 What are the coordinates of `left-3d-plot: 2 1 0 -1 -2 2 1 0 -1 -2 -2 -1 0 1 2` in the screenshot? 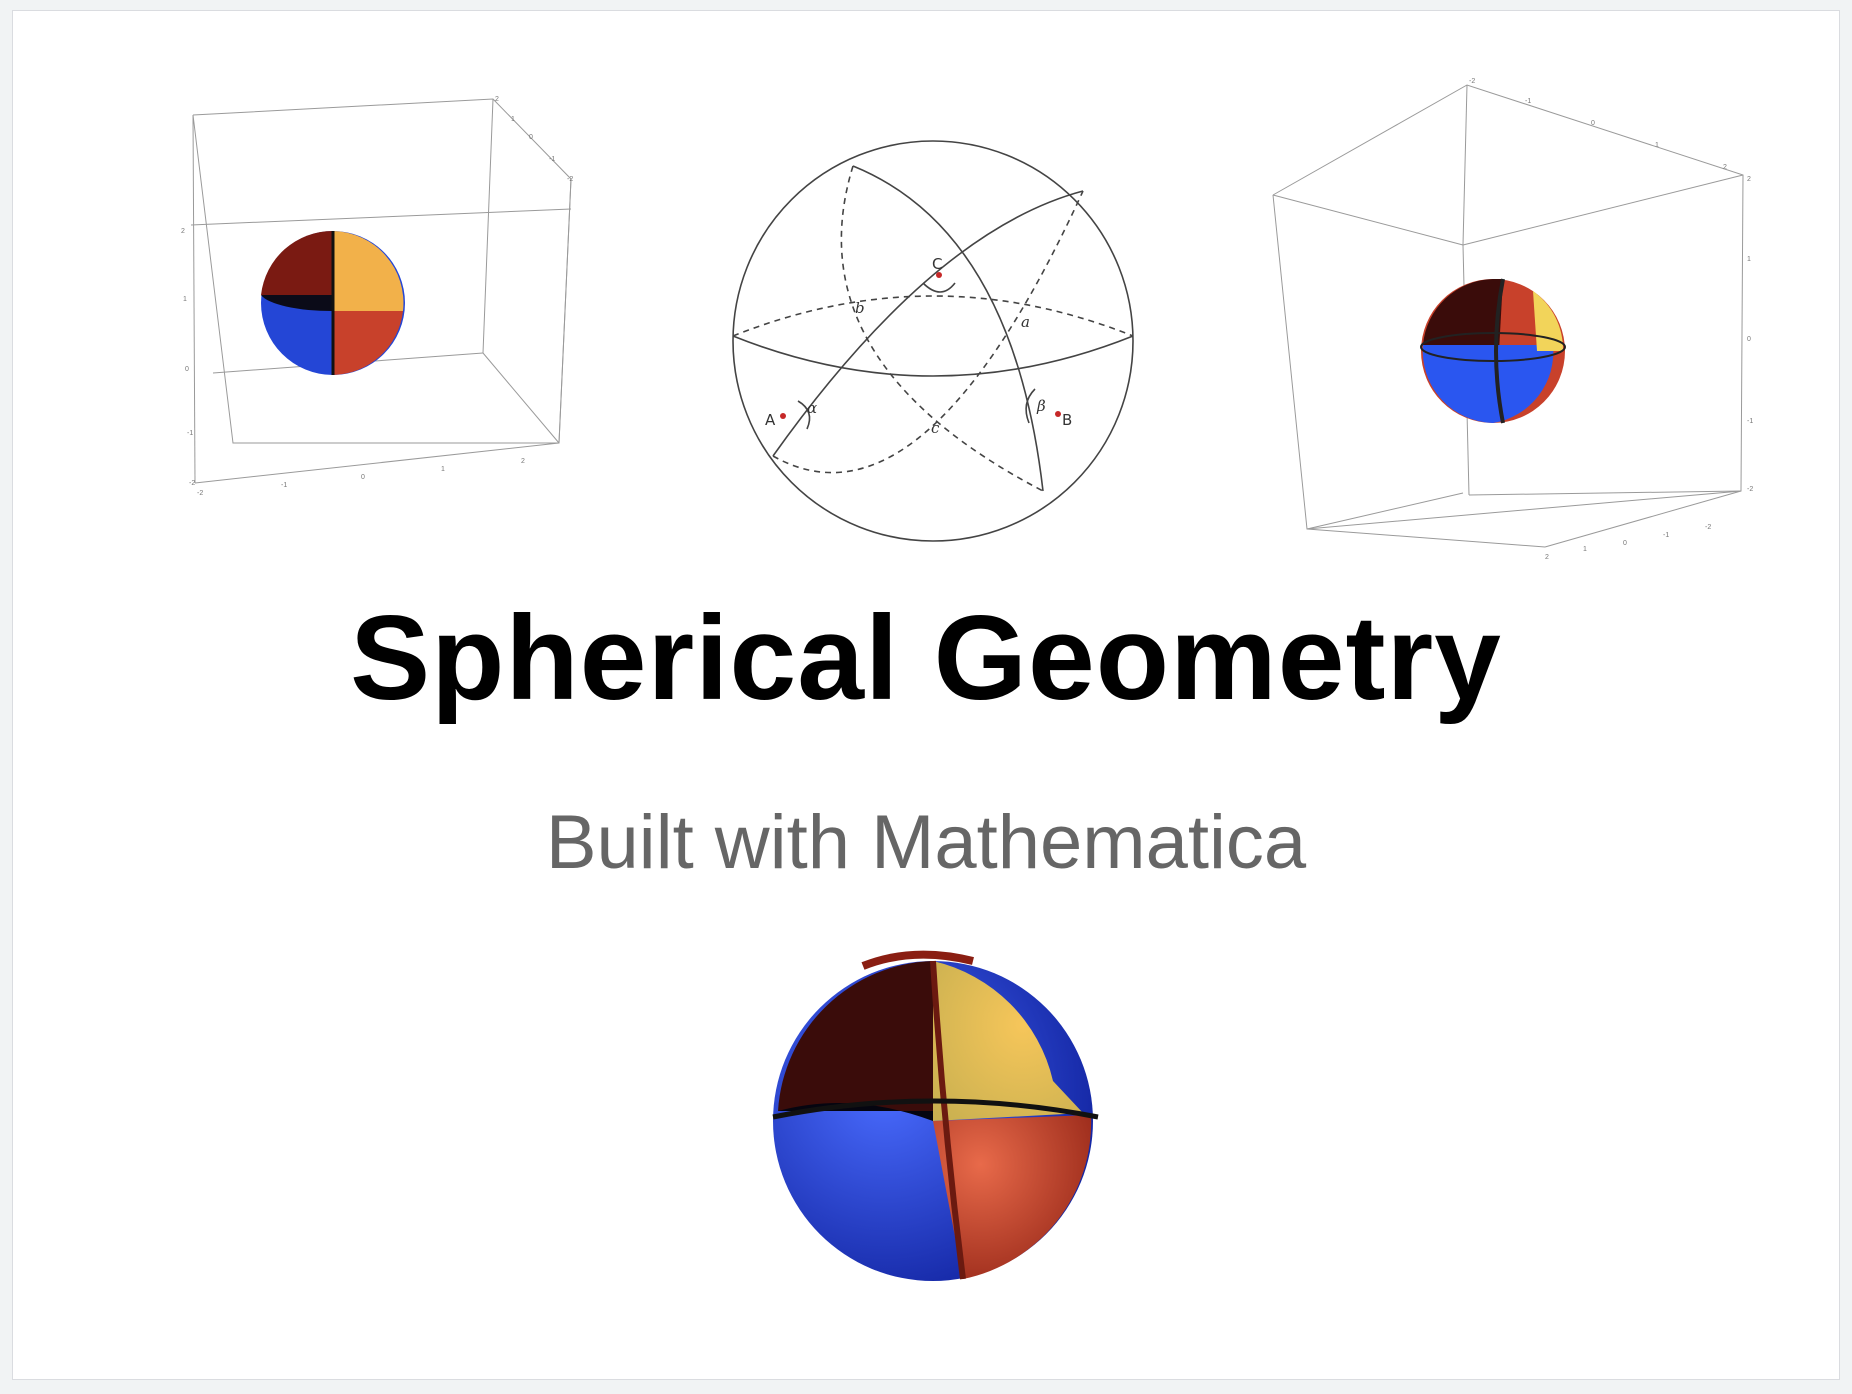 It's located at (383, 323).